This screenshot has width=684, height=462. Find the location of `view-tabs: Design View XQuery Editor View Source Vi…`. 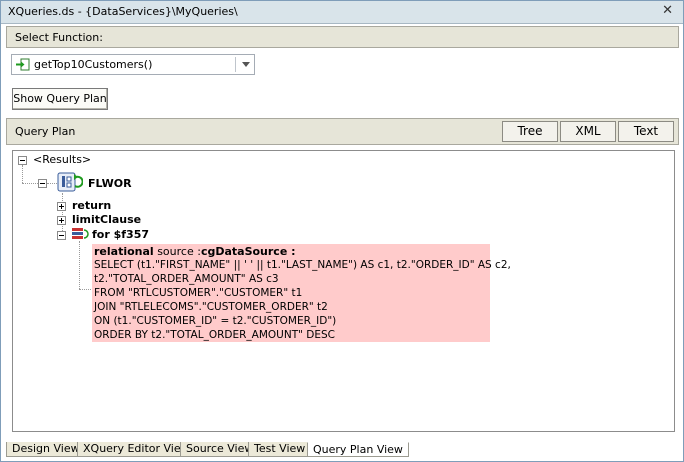

view-tabs: Design View XQuery Editor View Source Vi… is located at coordinates (342, 450).